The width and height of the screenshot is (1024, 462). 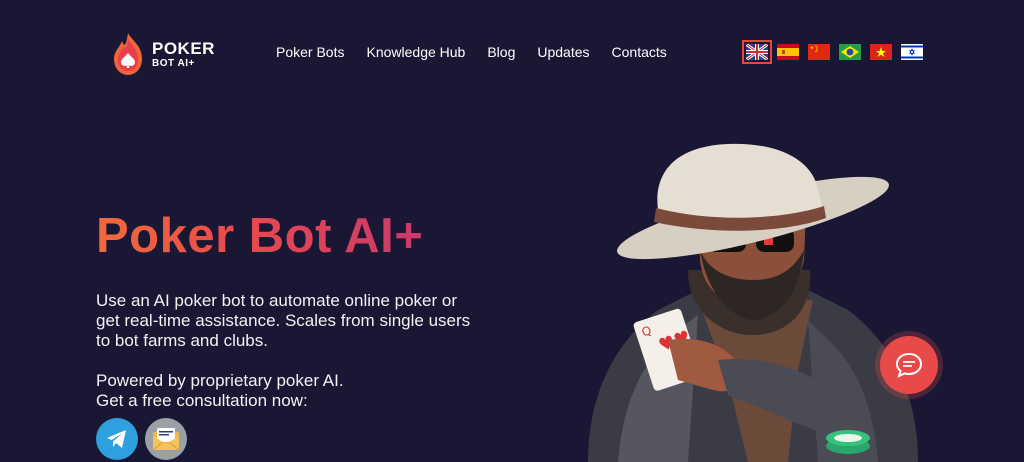 I want to click on vietnam-flag-icon, so click(x=881, y=52).